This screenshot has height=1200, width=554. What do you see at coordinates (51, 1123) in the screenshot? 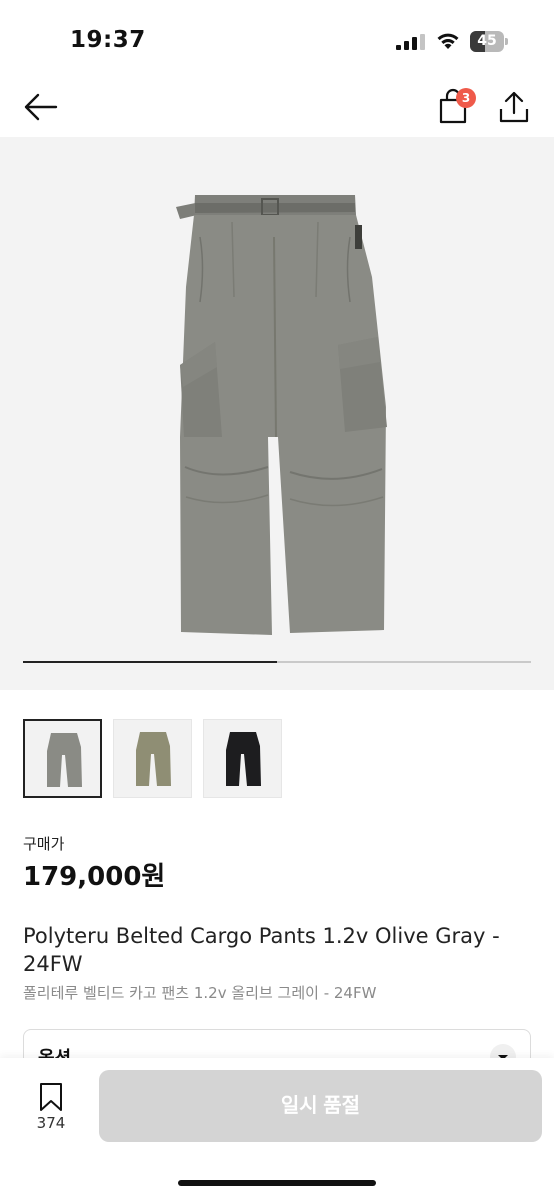
I see `wishlist-count: 374` at bounding box center [51, 1123].